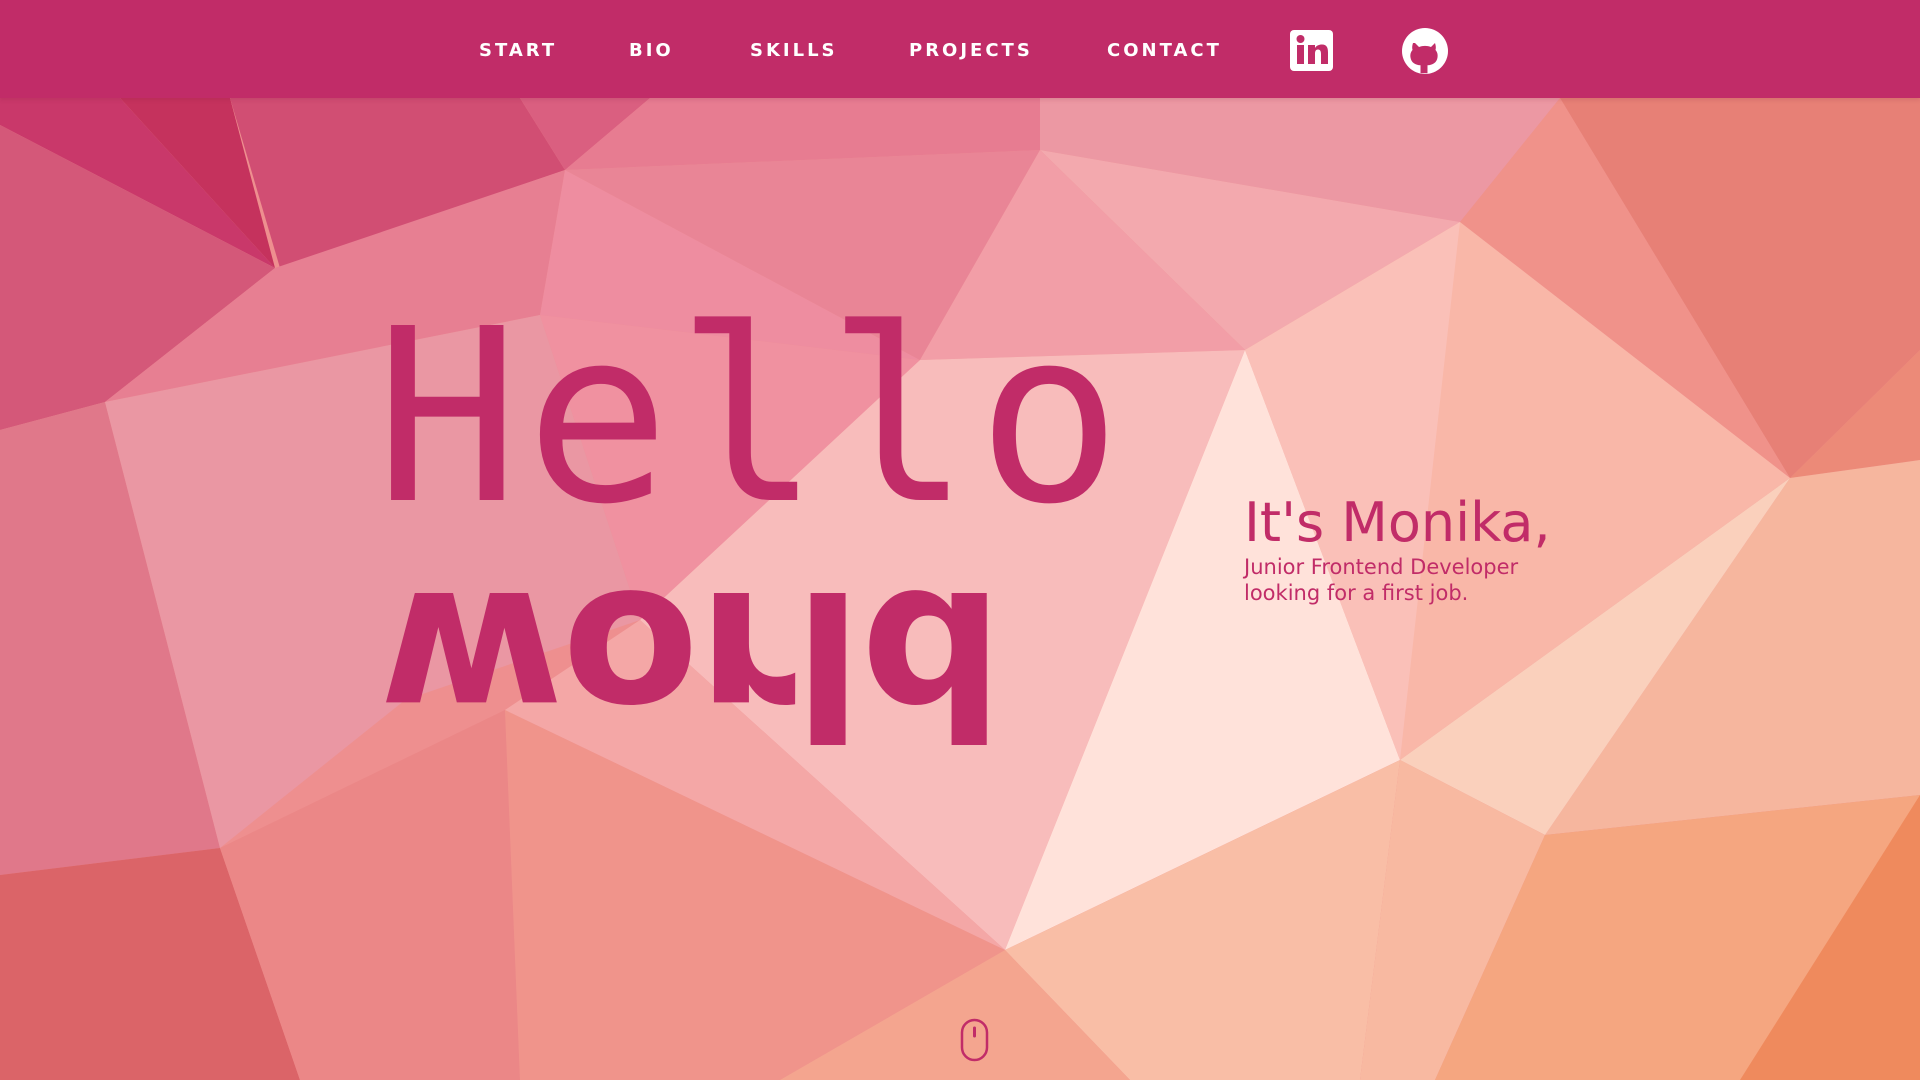  What do you see at coordinates (690, 661) in the screenshot?
I see `hero-world-text: world` at bounding box center [690, 661].